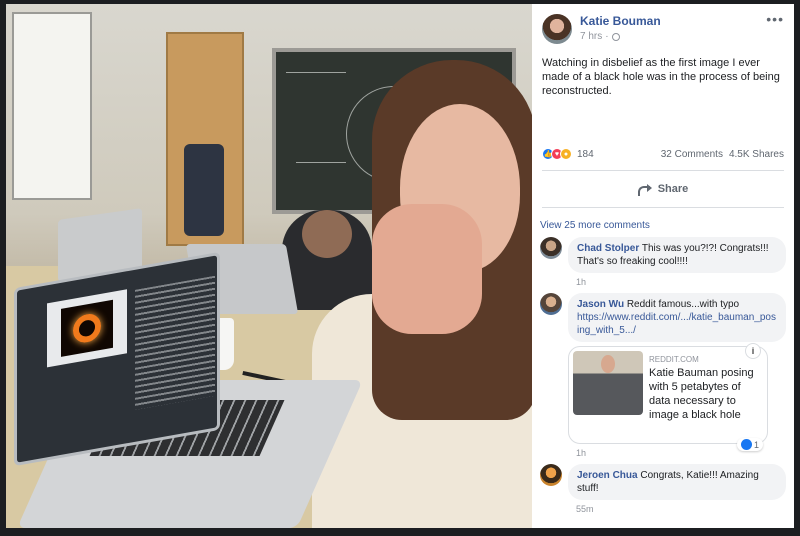 The width and height of the screenshot is (800, 536). I want to click on black-hole-image, so click(87, 328).